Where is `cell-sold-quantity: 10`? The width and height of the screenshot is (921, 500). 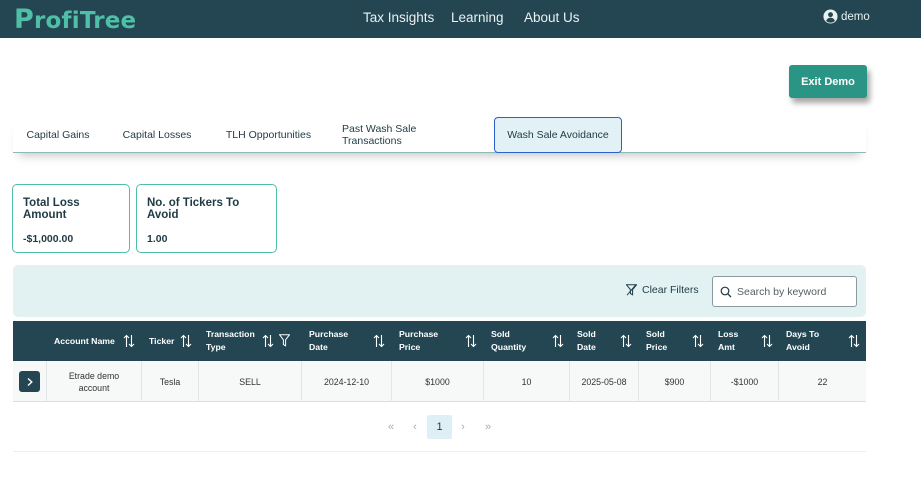
cell-sold-quantity: 10 is located at coordinates (527, 381).